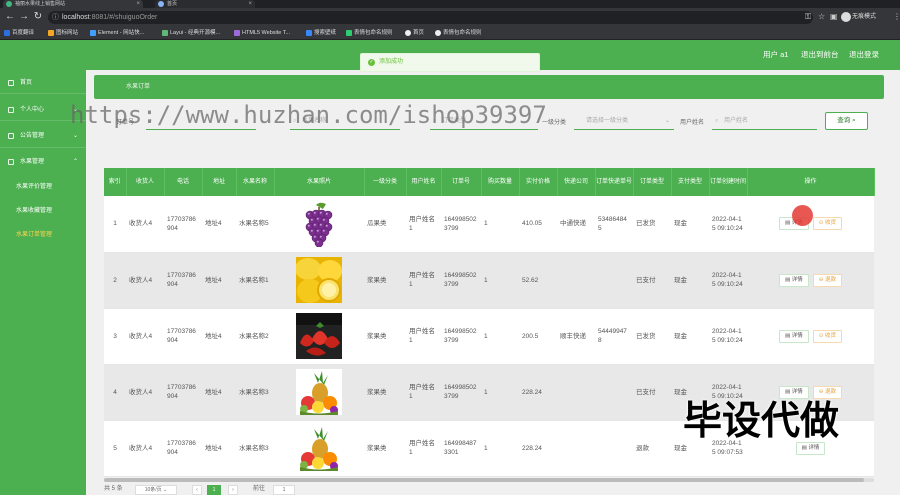 This screenshot has height=495, width=900. I want to click on key-icon: ⚿, so click(808, 17).